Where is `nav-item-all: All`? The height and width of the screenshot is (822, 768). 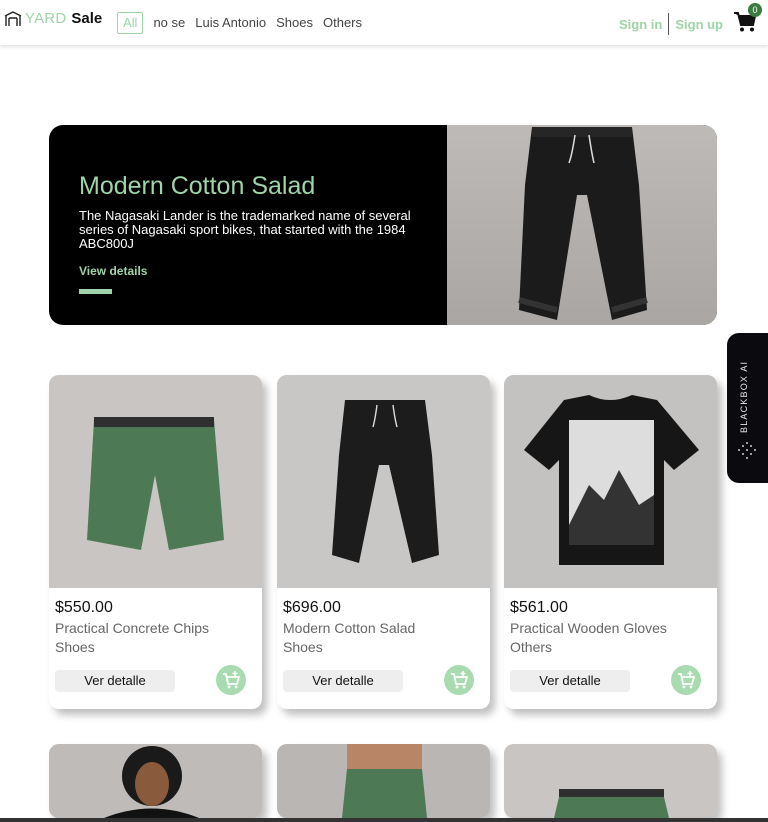
nav-item-all: All is located at coordinates (130, 23).